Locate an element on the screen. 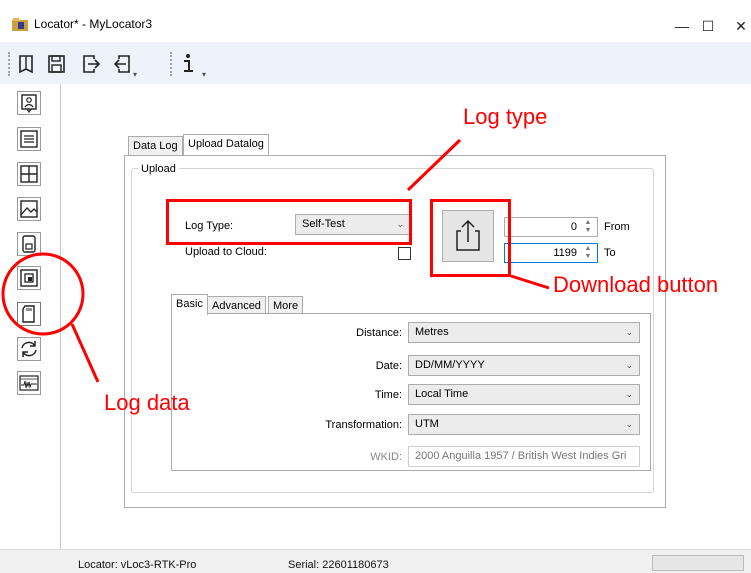 The height and width of the screenshot is (573, 751). tab-upload-datalog: Upload Datalog is located at coordinates (226, 144).